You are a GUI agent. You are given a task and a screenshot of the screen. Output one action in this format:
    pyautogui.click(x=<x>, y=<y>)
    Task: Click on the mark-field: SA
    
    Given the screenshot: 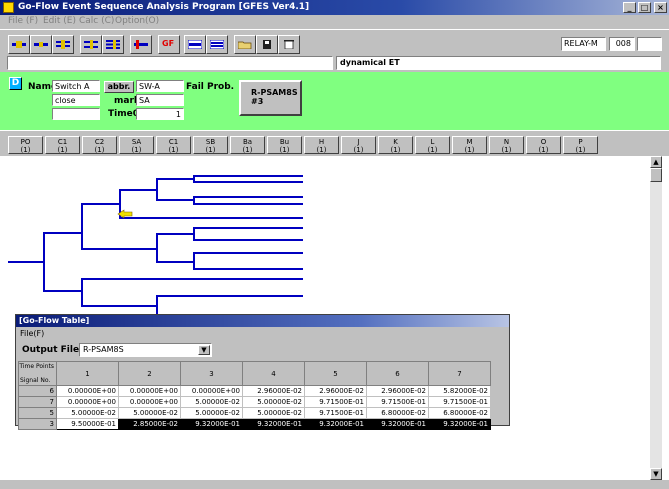 What is the action you would take?
    pyautogui.click(x=160, y=100)
    